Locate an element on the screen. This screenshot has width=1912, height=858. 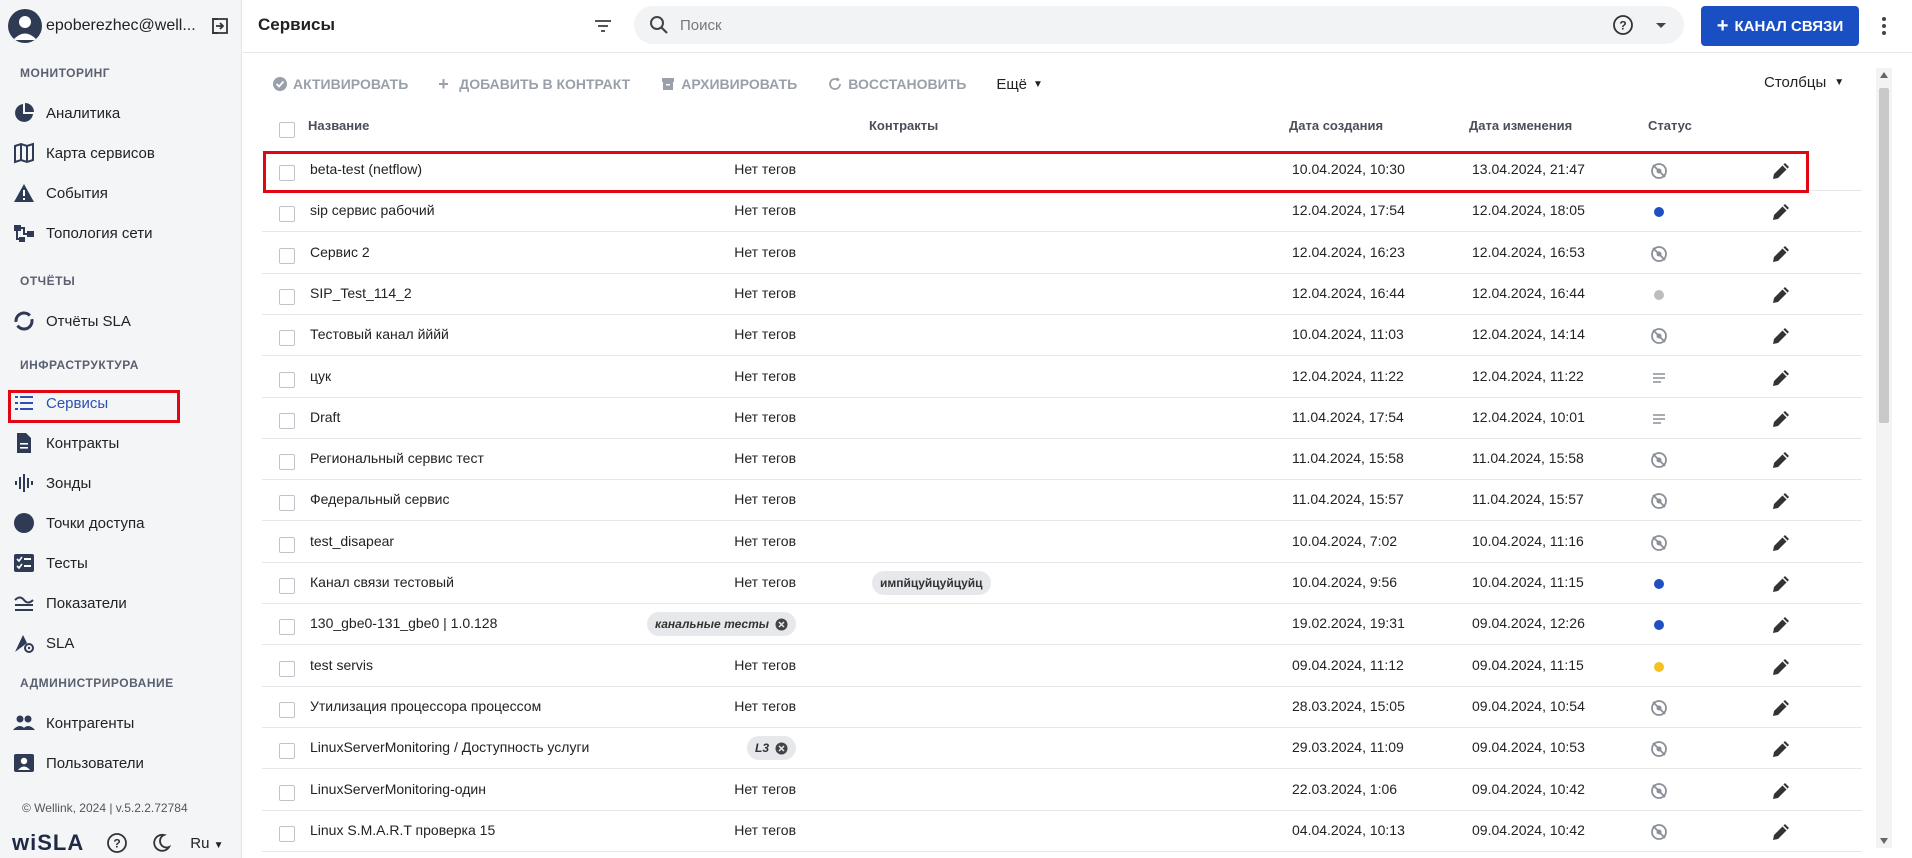
activate-button: АКТИВИРОВАТЬ is located at coordinates (340, 84).